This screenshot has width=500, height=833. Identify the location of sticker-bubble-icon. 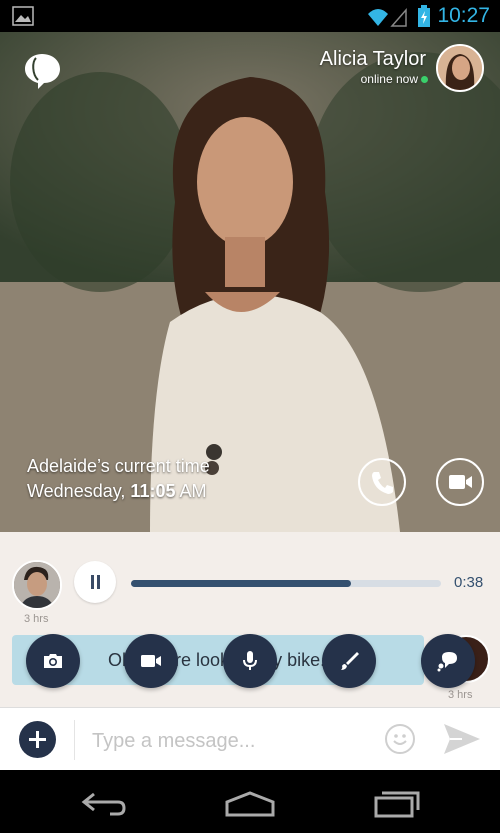
(447, 662).